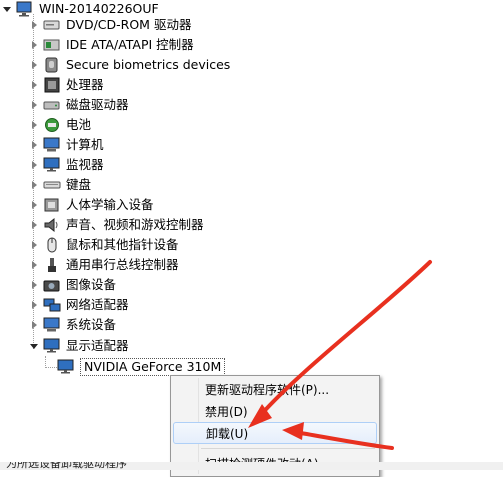 This screenshot has height=477, width=503. I want to click on tree-item-label: 计算机, so click(85, 144).